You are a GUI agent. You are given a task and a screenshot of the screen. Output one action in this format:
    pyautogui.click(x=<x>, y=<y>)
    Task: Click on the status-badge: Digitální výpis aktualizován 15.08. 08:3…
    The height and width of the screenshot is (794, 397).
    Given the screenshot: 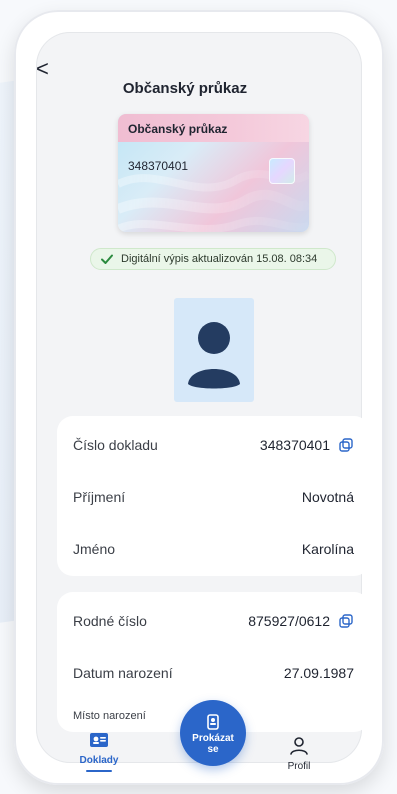 What is the action you would take?
    pyautogui.click(x=213, y=259)
    